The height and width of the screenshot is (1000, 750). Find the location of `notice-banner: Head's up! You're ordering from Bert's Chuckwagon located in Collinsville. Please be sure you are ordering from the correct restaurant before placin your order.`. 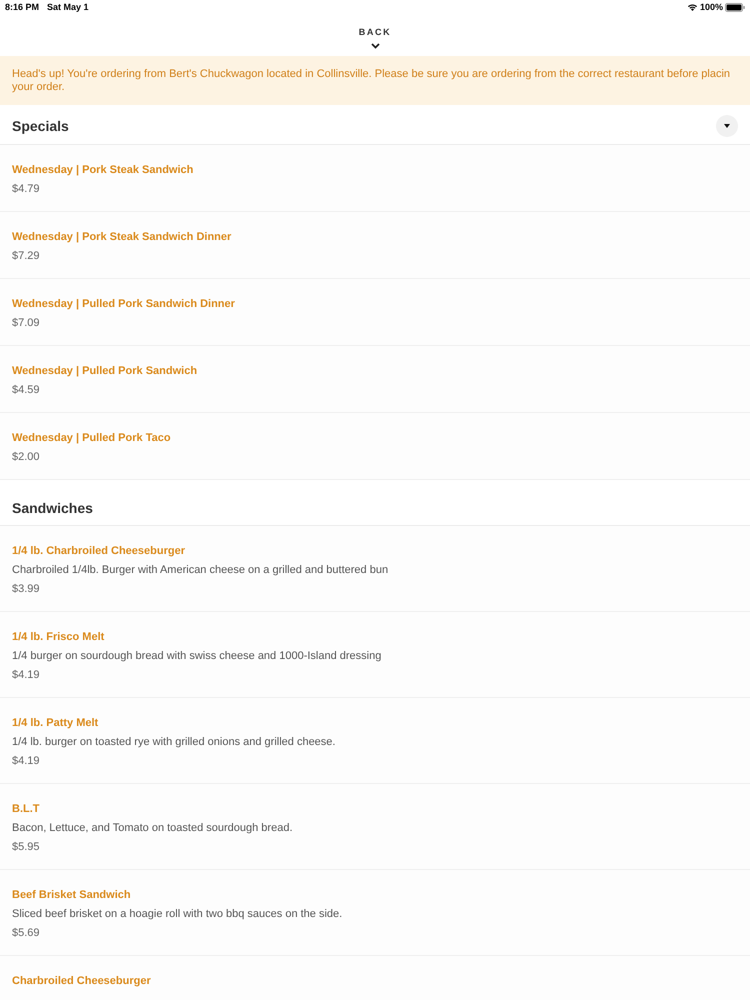

notice-banner: Head's up! You're ordering from Bert's Chuckwagon located in Collinsville. Please be sure you are ordering from the correct restaurant before placin your order. is located at coordinates (375, 80).